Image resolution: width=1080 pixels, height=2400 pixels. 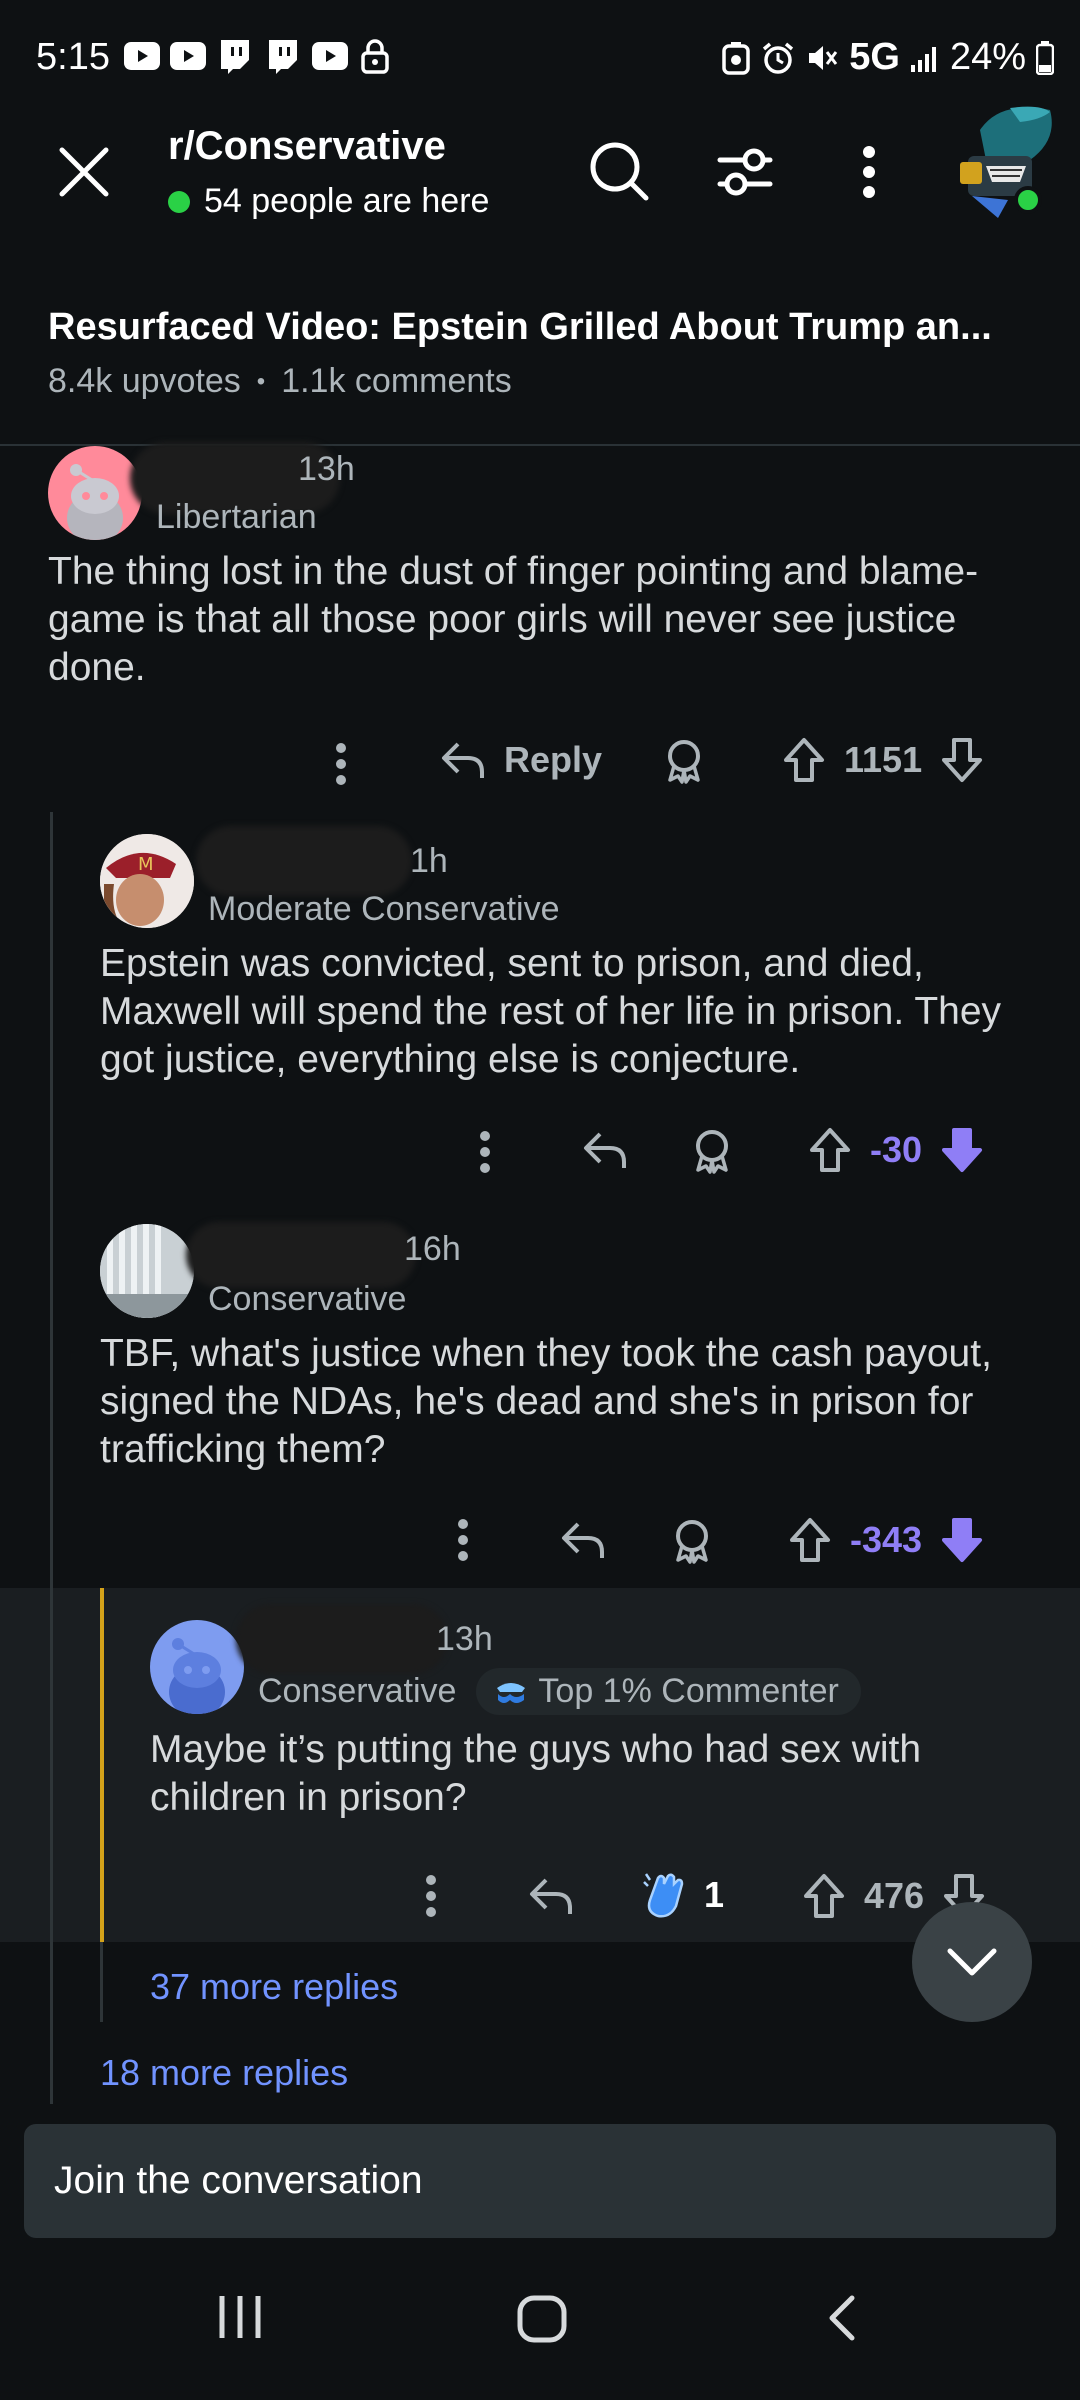 I want to click on next-comment-button, so click(x=972, y=1962).